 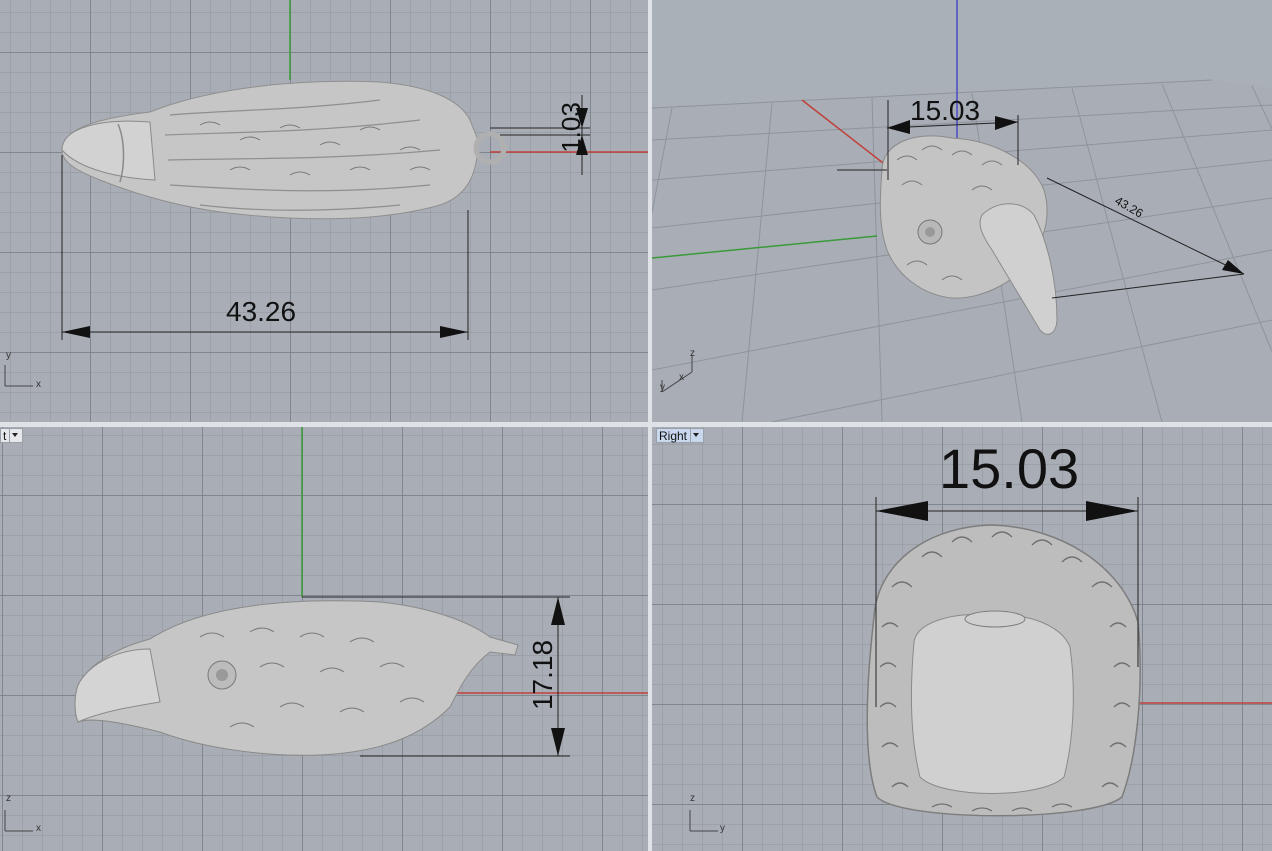 I want to click on axis-gizmo-top, so click(x=18, y=376).